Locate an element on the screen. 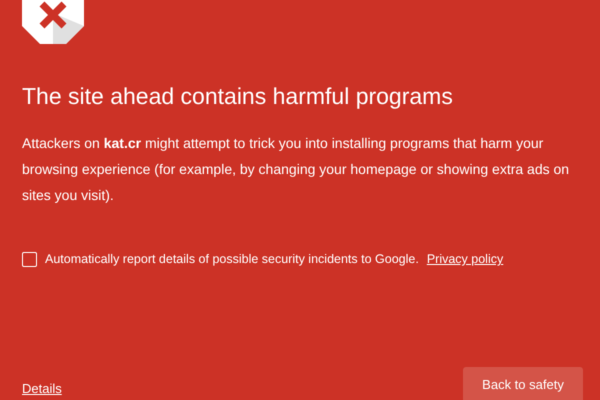 Image resolution: width=600 pixels, height=400 pixels. page-title: The site ahead contains harmful programs is located at coordinates (238, 96).